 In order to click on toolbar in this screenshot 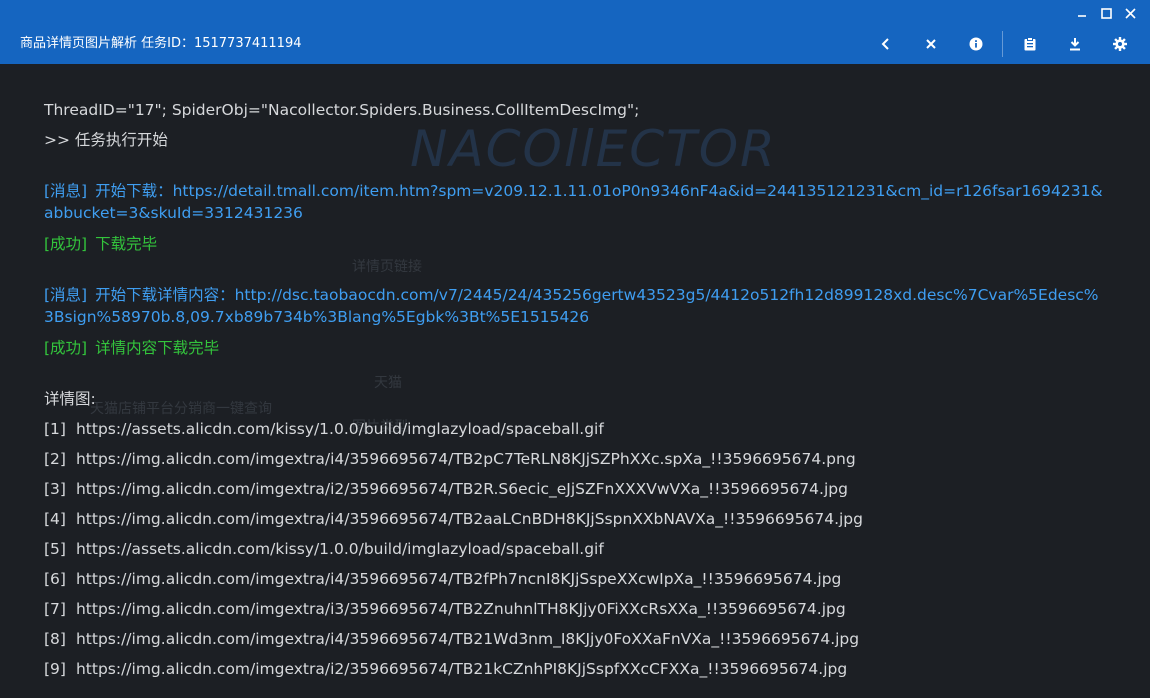, I will do `click(1002, 44)`.